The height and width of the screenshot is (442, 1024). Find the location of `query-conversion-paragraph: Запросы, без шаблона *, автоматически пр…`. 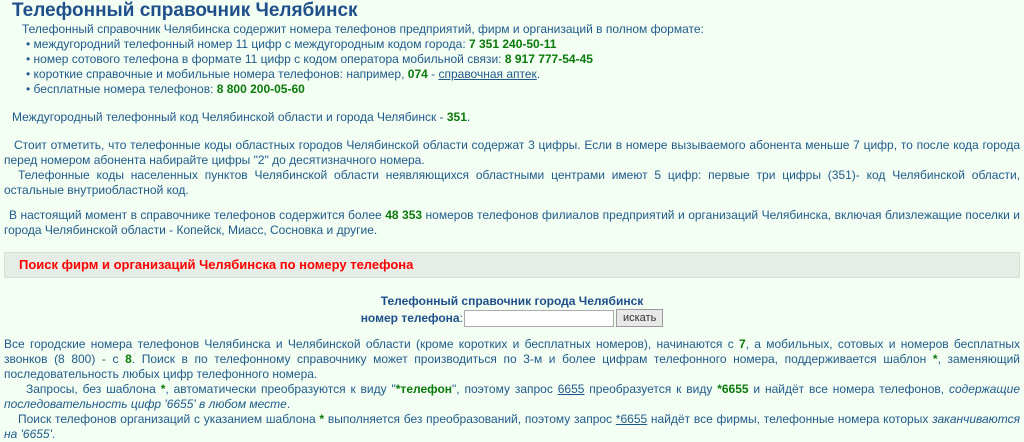

query-conversion-paragraph: Запросы, без шаблона *, автоматически пр… is located at coordinates (512, 397).